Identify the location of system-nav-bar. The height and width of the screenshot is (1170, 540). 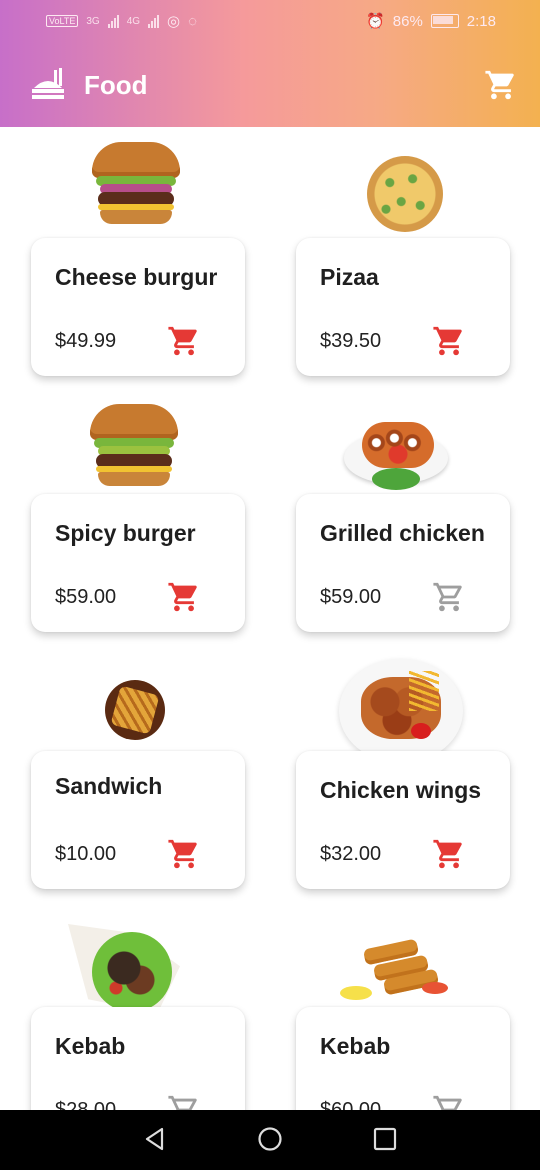
(270, 1140).